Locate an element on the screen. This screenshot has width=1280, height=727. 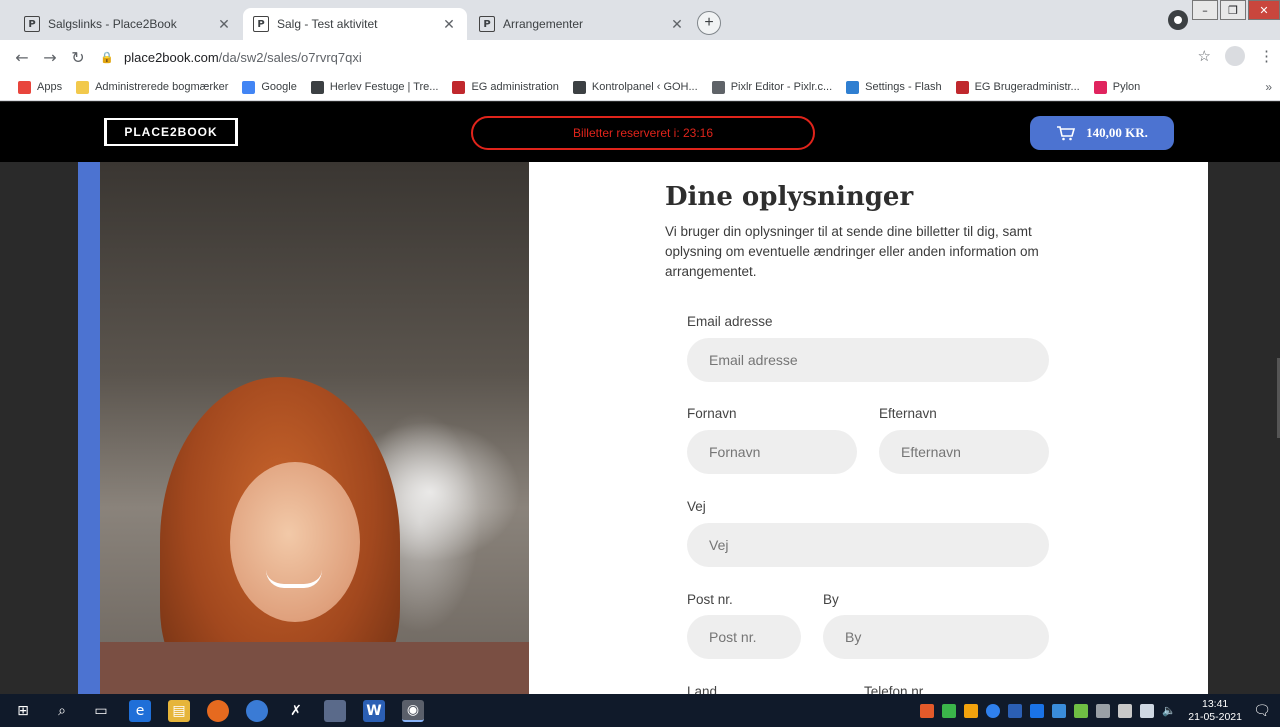
email-label: Email adresse is located at coordinates (730, 321).